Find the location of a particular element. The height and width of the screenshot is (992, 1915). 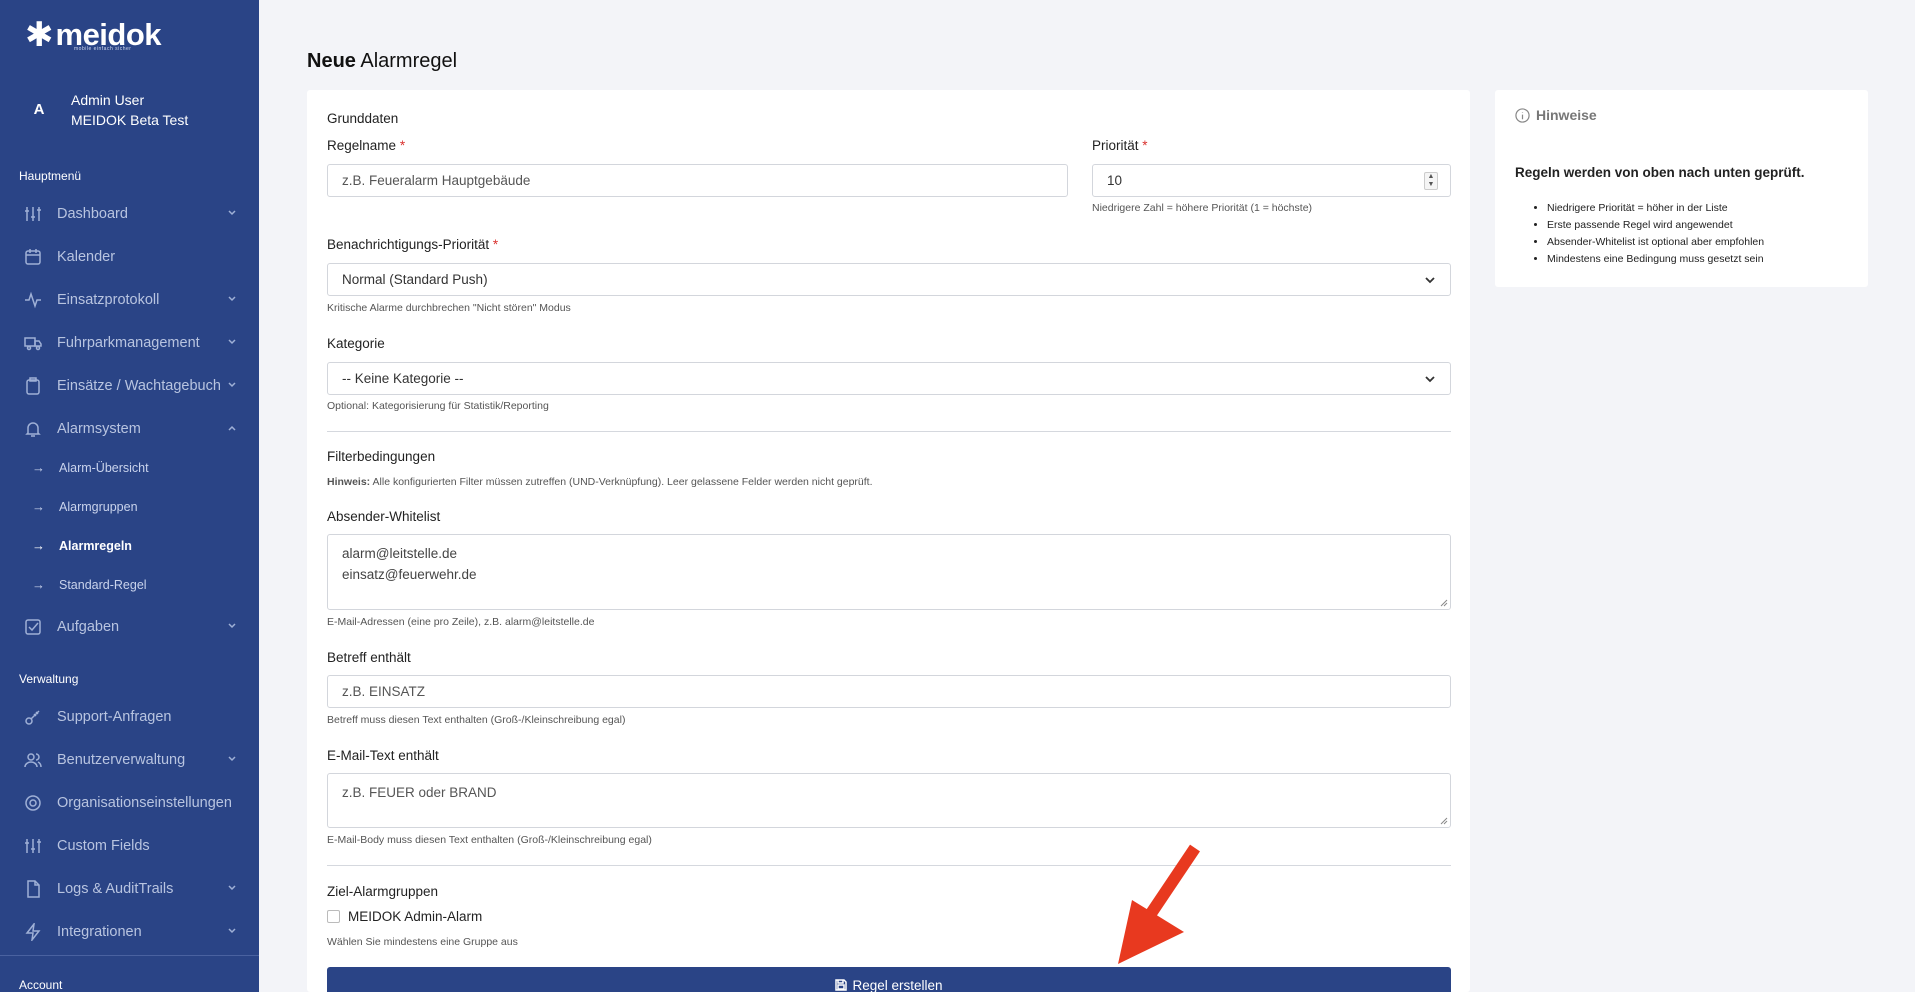

sidebar-item-dashboard: Dashboard is located at coordinates (129, 213).